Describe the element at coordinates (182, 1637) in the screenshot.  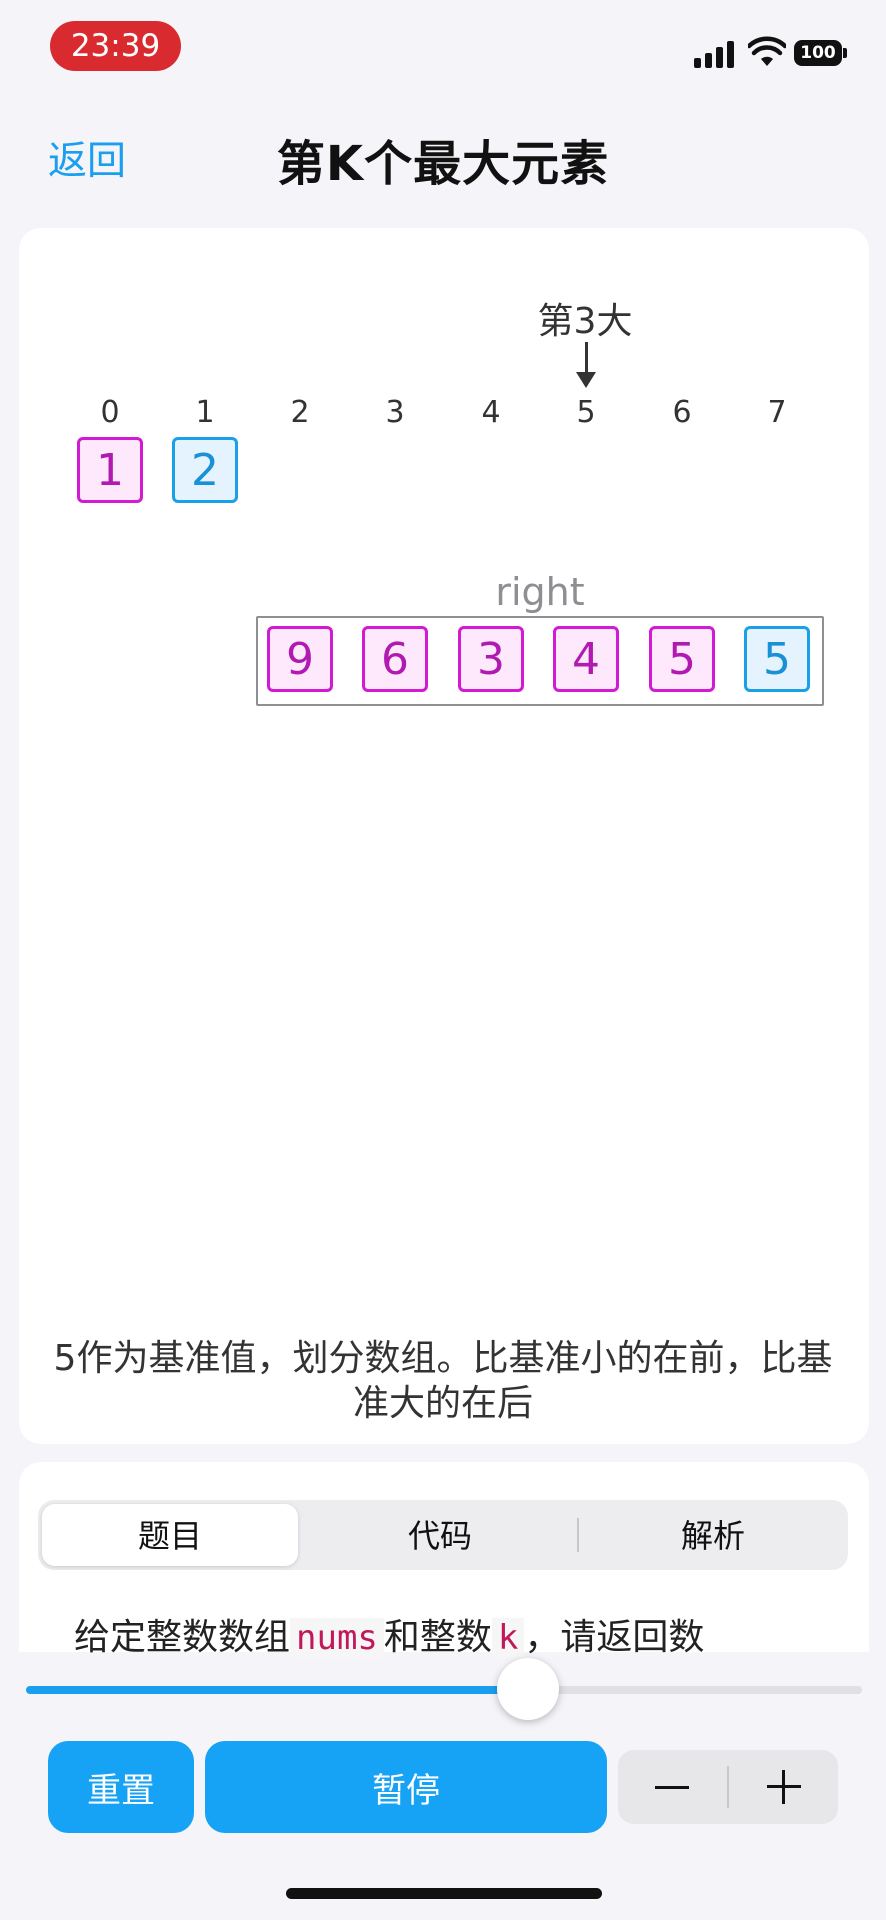
I see `description-text: 给定整数数组` at that location.